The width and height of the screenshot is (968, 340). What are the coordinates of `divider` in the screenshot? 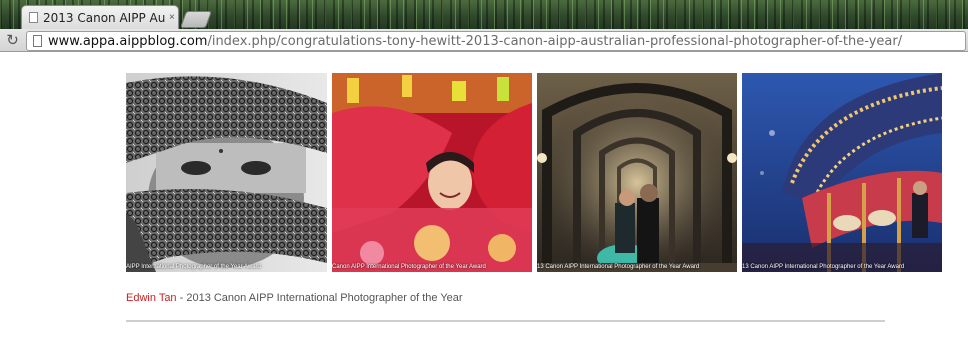 It's located at (505, 321).